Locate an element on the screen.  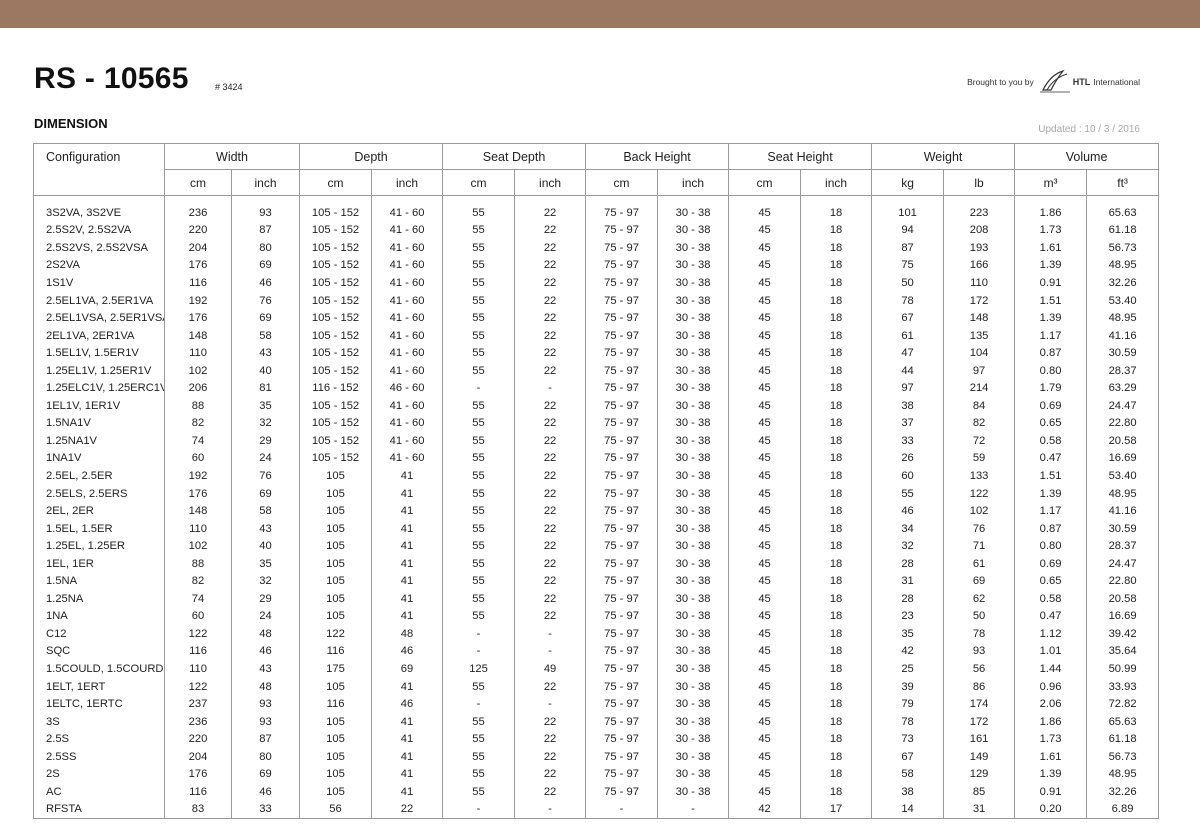
value-cell: 28.37 is located at coordinates (1123, 371).